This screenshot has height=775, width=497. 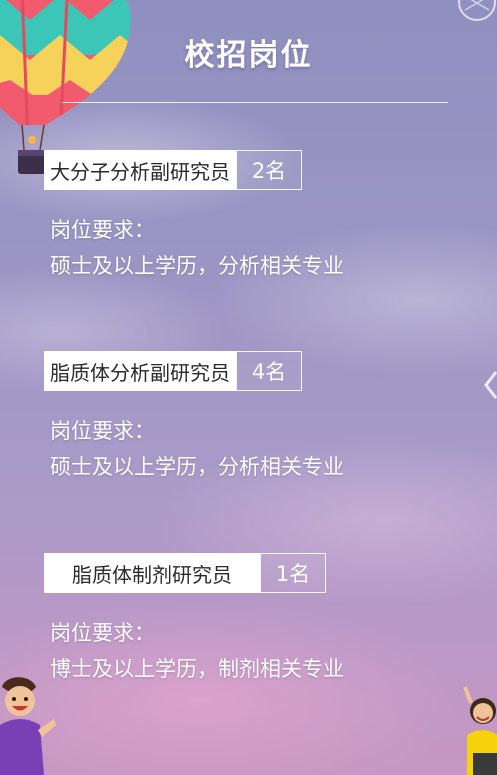 What do you see at coordinates (28, 726) in the screenshot?
I see `cartoon-boy-icon` at bounding box center [28, 726].